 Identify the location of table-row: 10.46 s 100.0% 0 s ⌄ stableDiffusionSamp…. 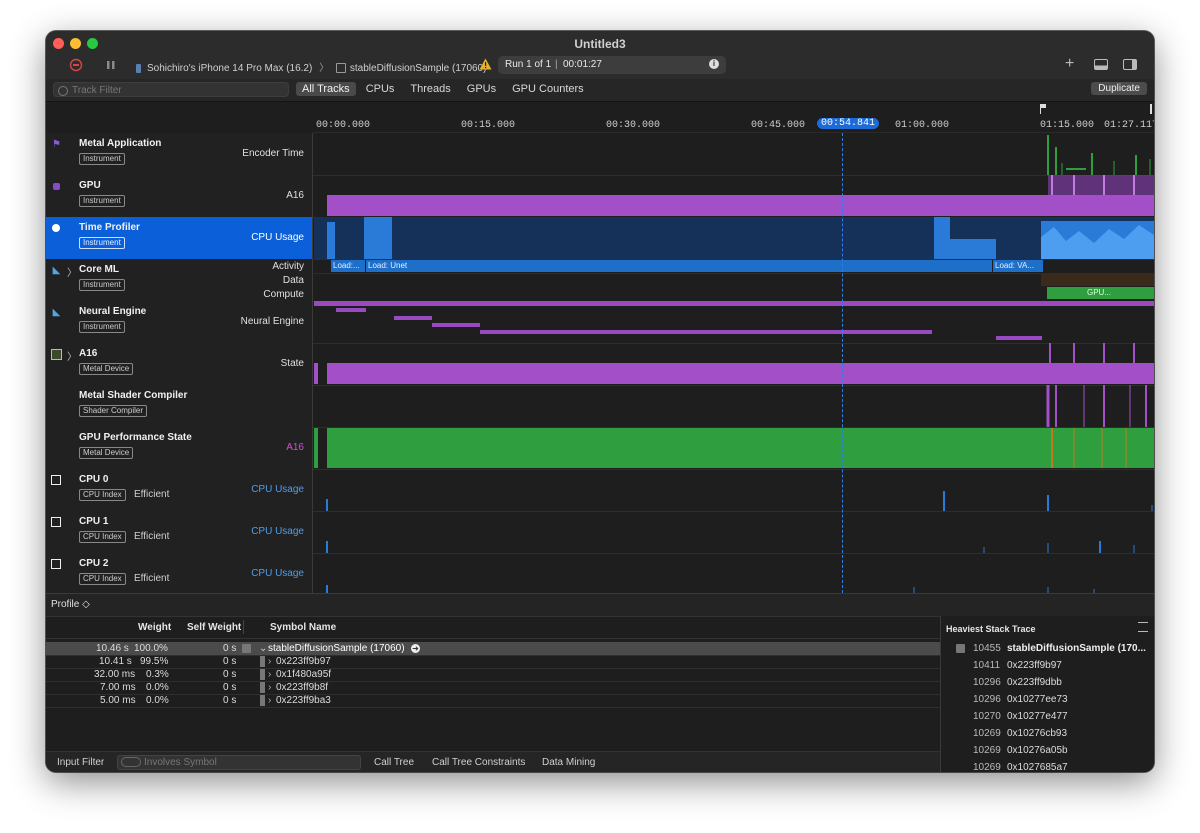
(493, 649).